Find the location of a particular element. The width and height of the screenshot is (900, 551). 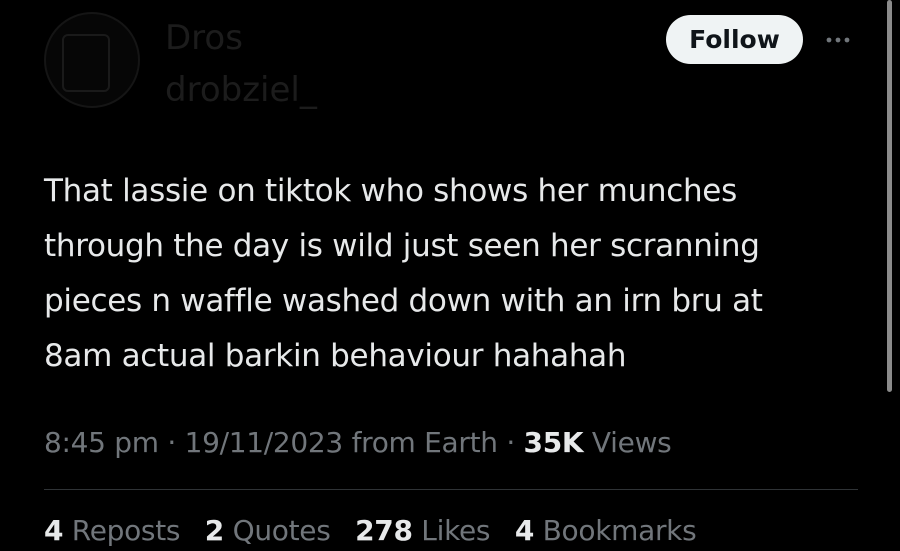

tweet-date: 19/11/2023 is located at coordinates (264, 442).